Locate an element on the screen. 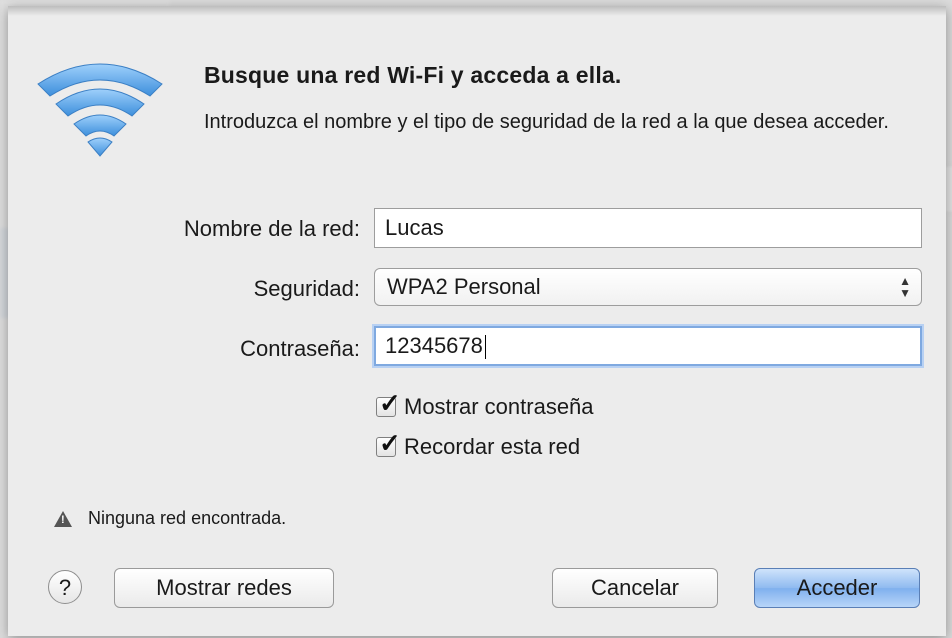 This screenshot has height=638, width=952. show-password-checkbox: ✓ is located at coordinates (388, 403).